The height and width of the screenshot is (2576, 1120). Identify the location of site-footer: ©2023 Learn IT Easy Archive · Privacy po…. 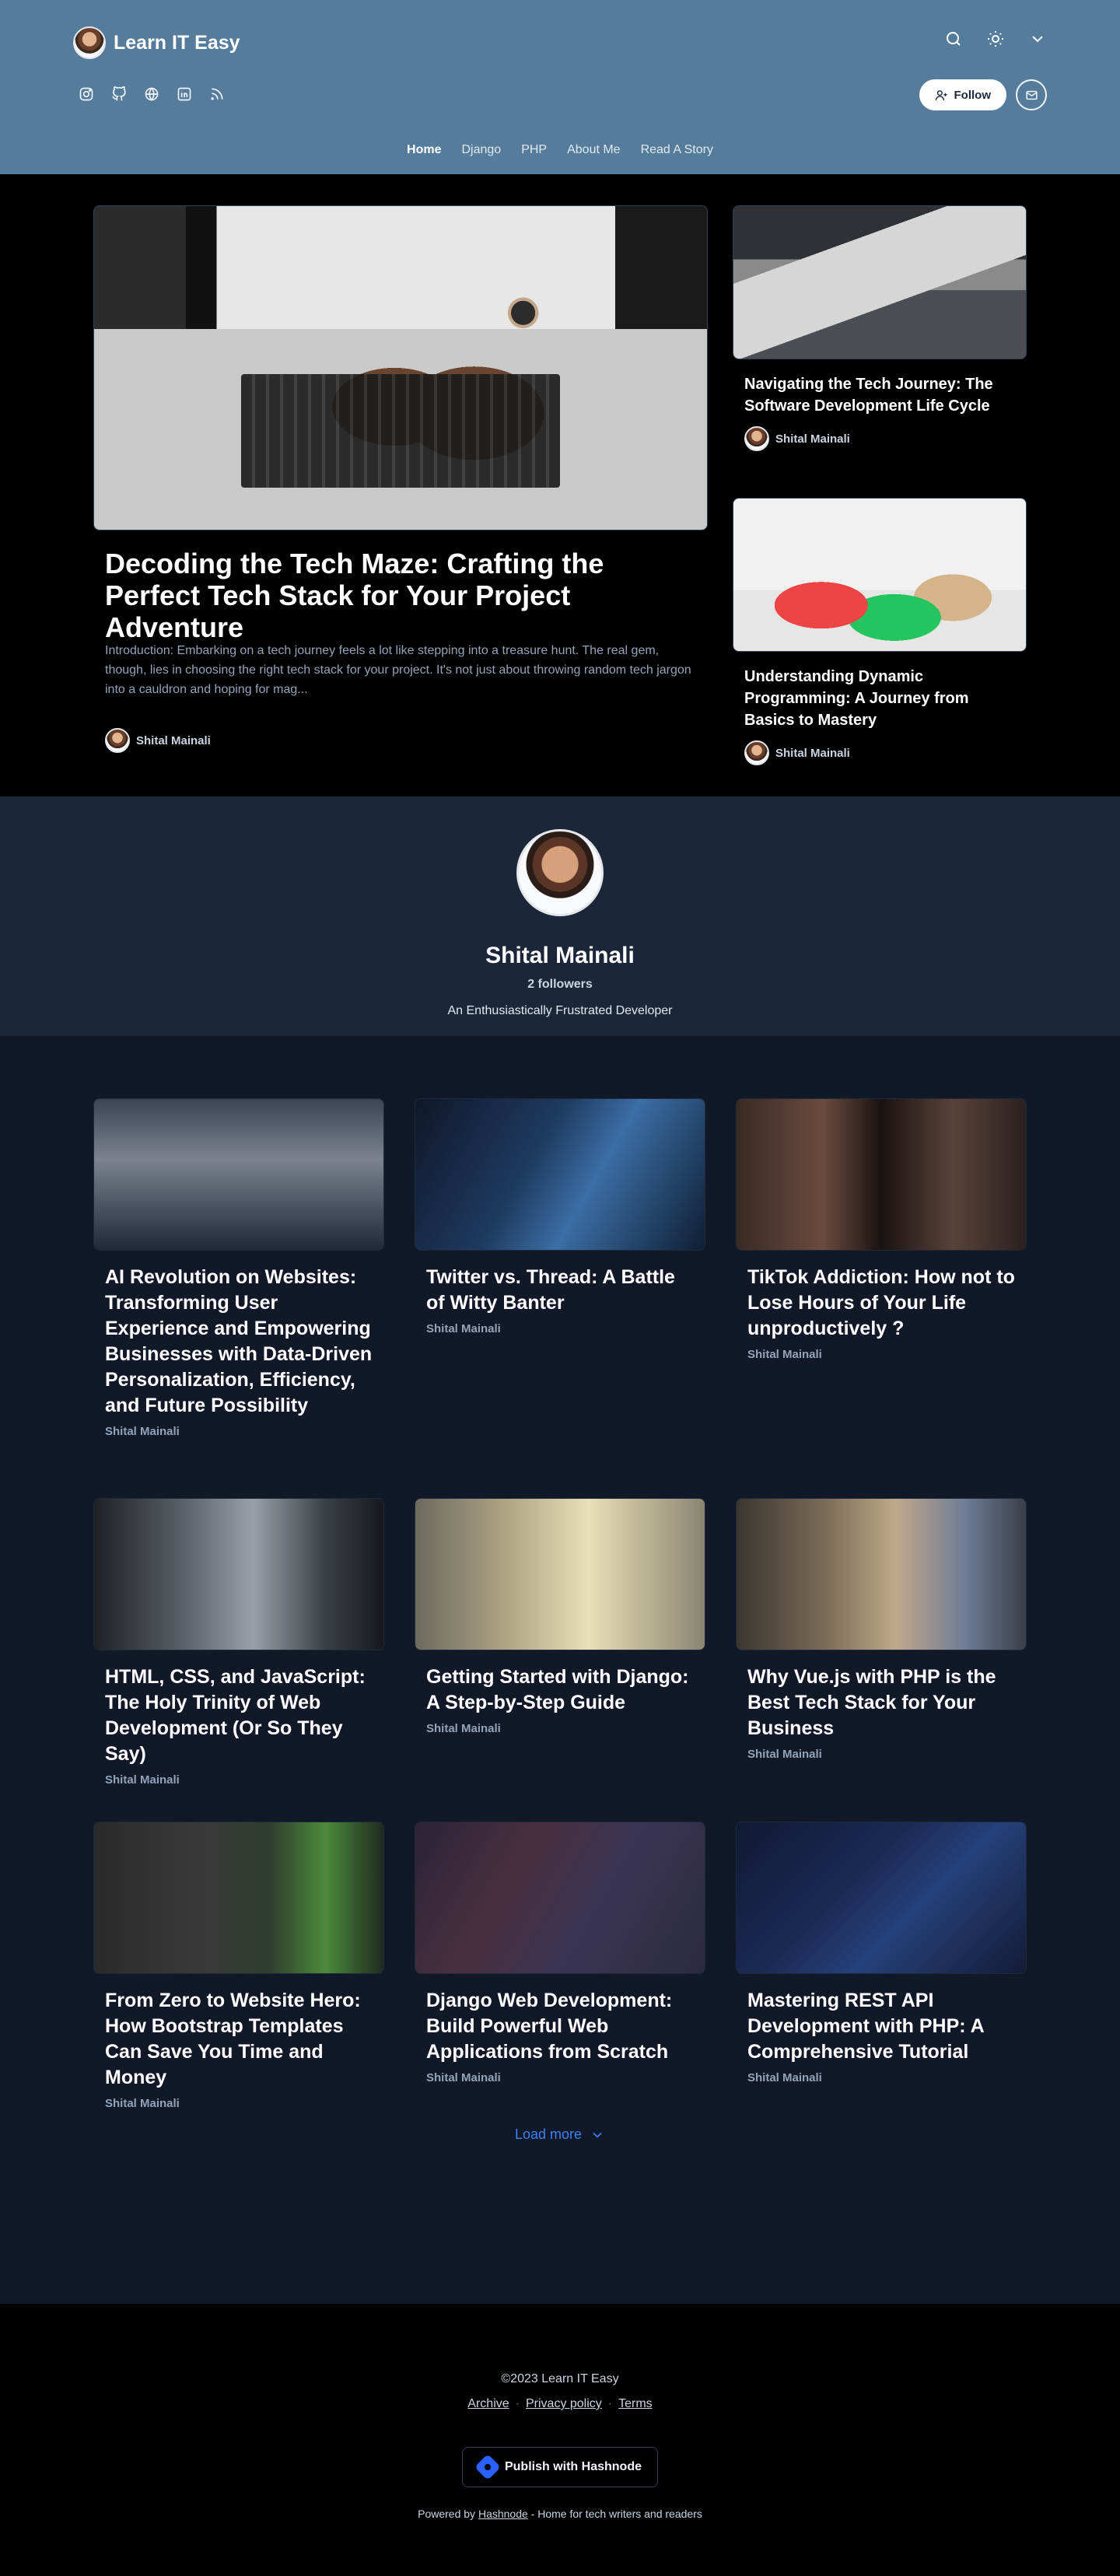
(560, 2440).